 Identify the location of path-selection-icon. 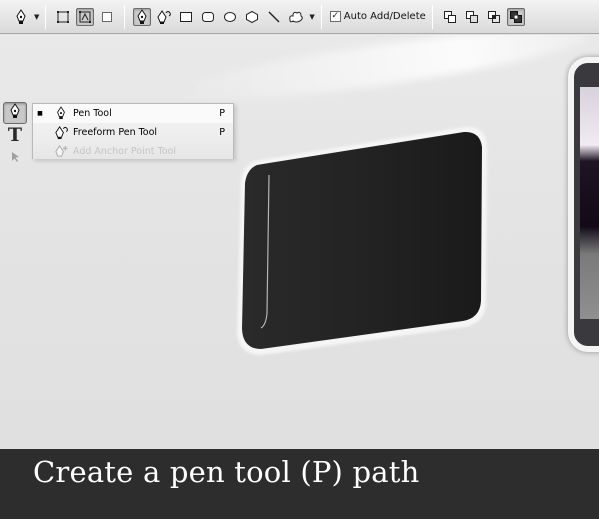
(15, 157).